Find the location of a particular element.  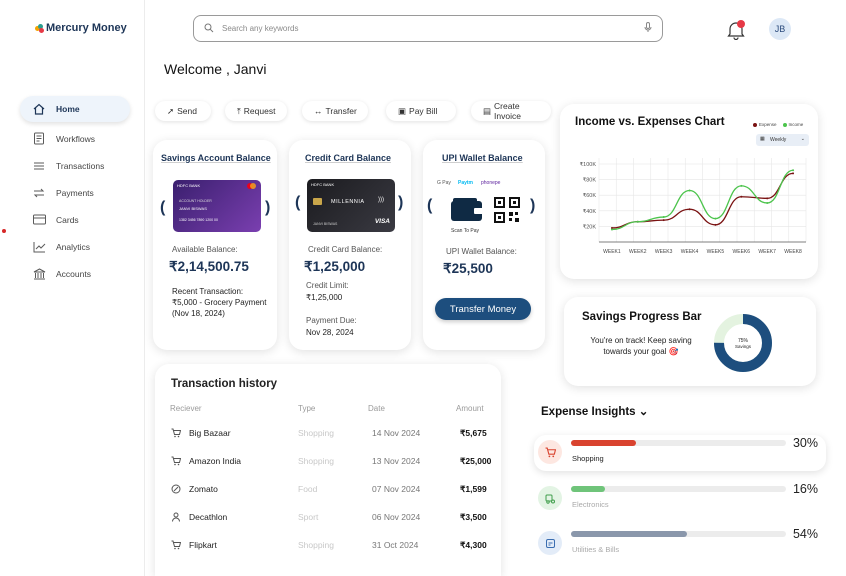

bill-icon is located at coordinates (550, 543).